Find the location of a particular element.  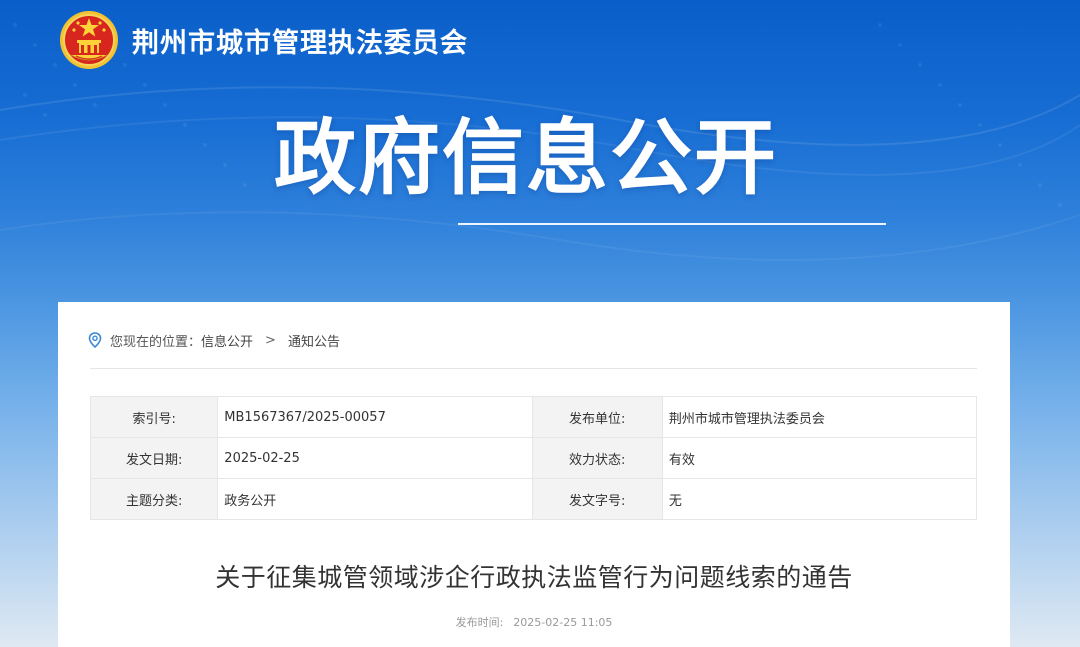

publish-info: 发布时间: 2025-02-25 11:05 is located at coordinates (534, 622).